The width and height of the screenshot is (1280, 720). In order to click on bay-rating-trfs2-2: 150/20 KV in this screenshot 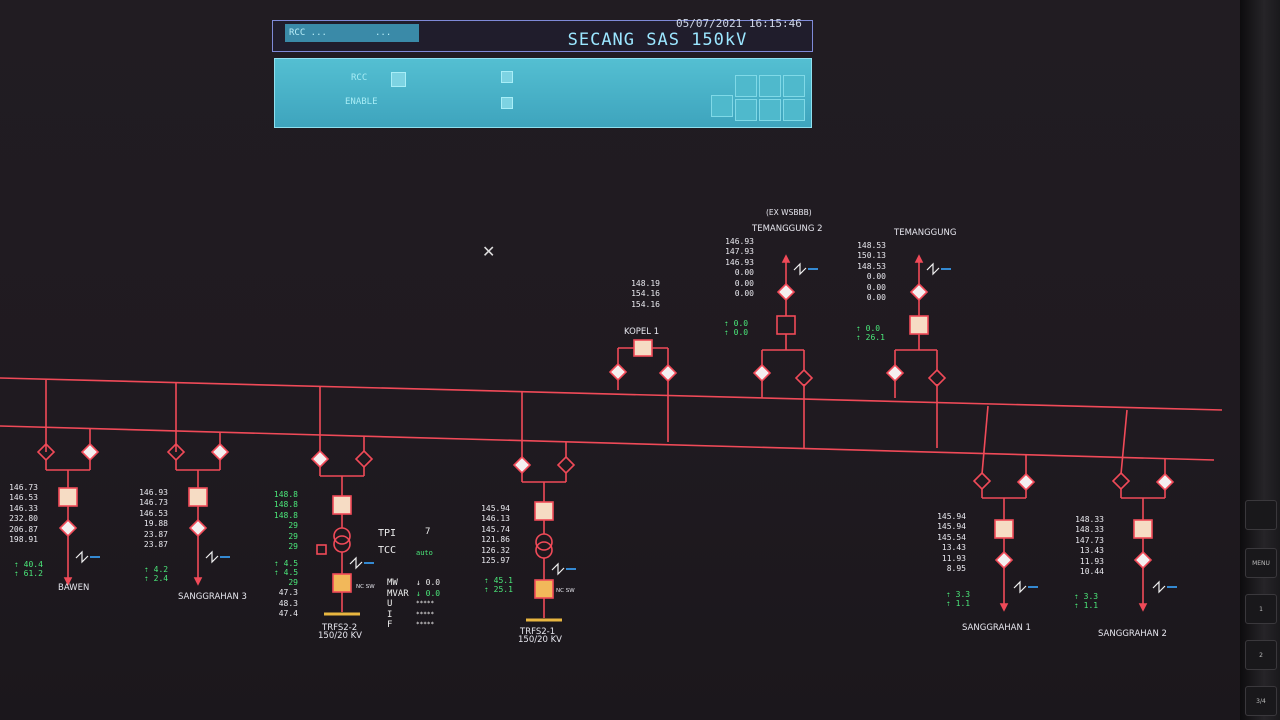, I will do `click(340, 636)`.